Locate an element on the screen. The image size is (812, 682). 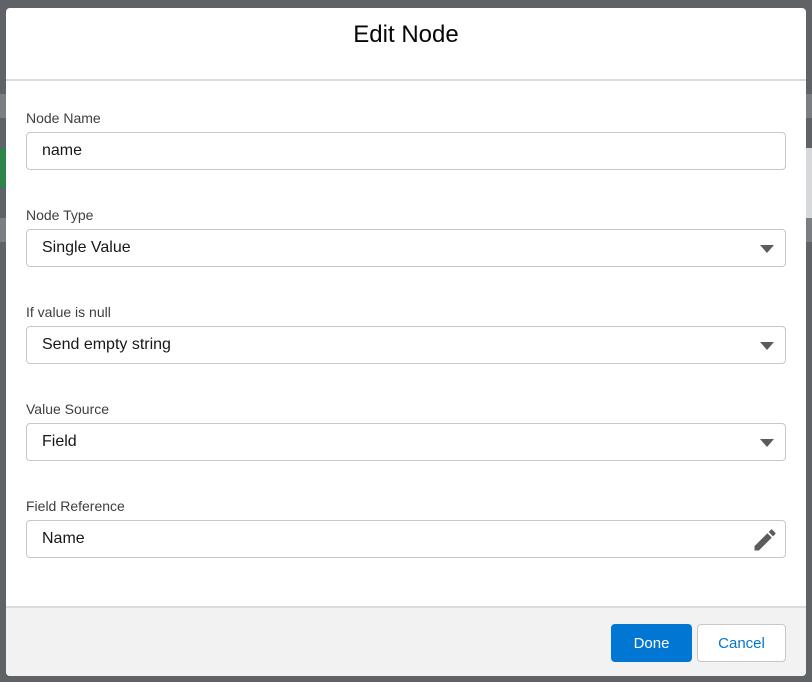
done-button: Done is located at coordinates (651, 643).